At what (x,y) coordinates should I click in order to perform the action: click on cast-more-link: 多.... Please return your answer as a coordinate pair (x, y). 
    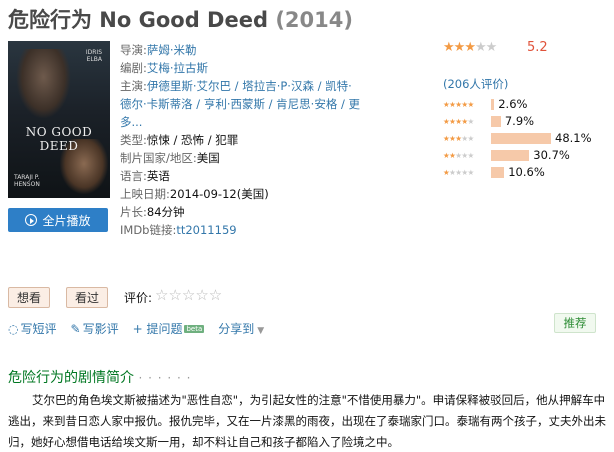
    Looking at the image, I should click on (131, 122).